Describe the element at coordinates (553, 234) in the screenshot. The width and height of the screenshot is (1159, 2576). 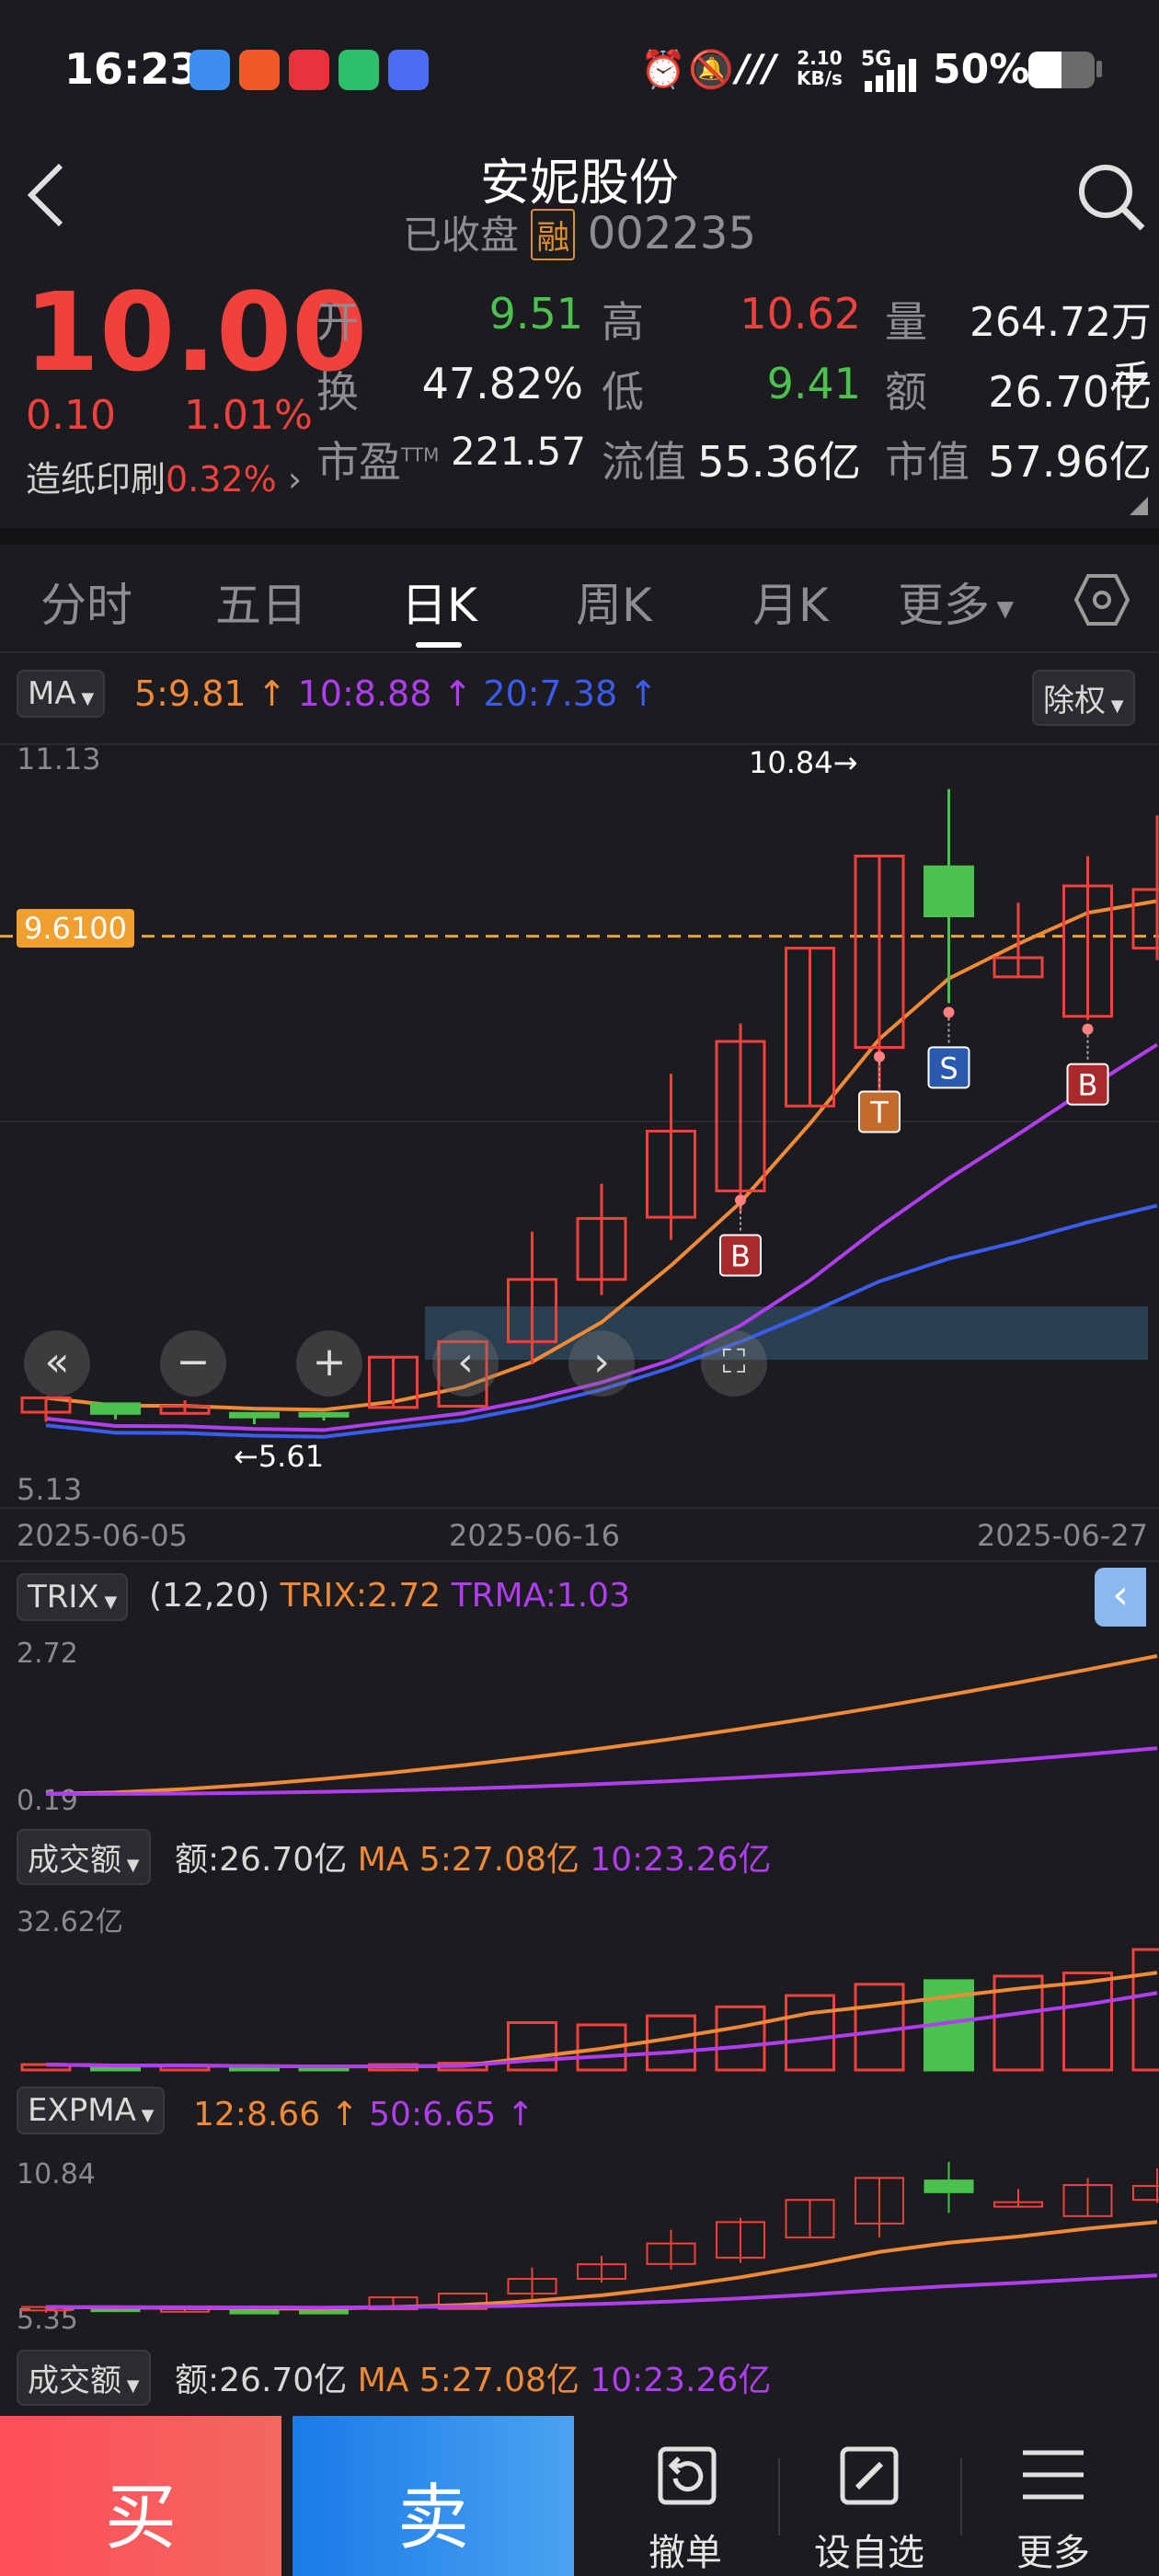
I see `margin-badge: 融` at that location.